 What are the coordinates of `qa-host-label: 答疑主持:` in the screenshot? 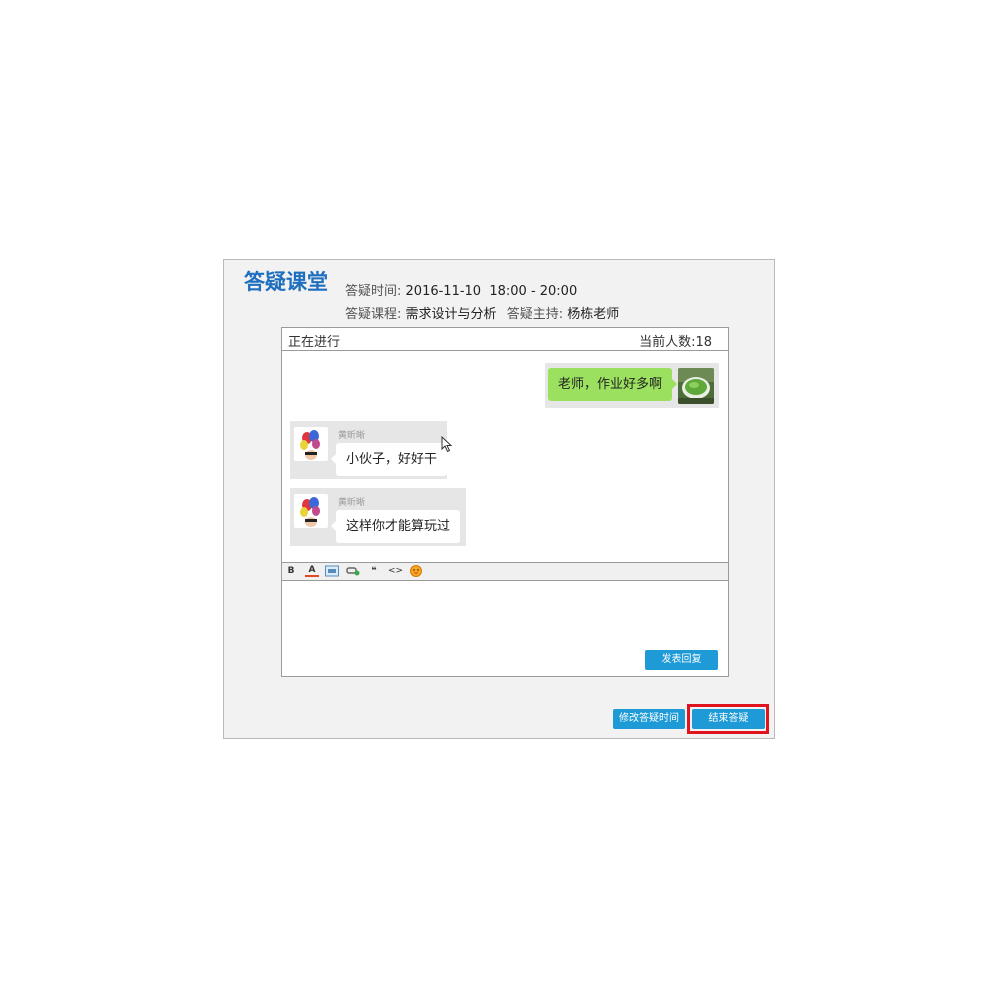 It's located at (535, 314).